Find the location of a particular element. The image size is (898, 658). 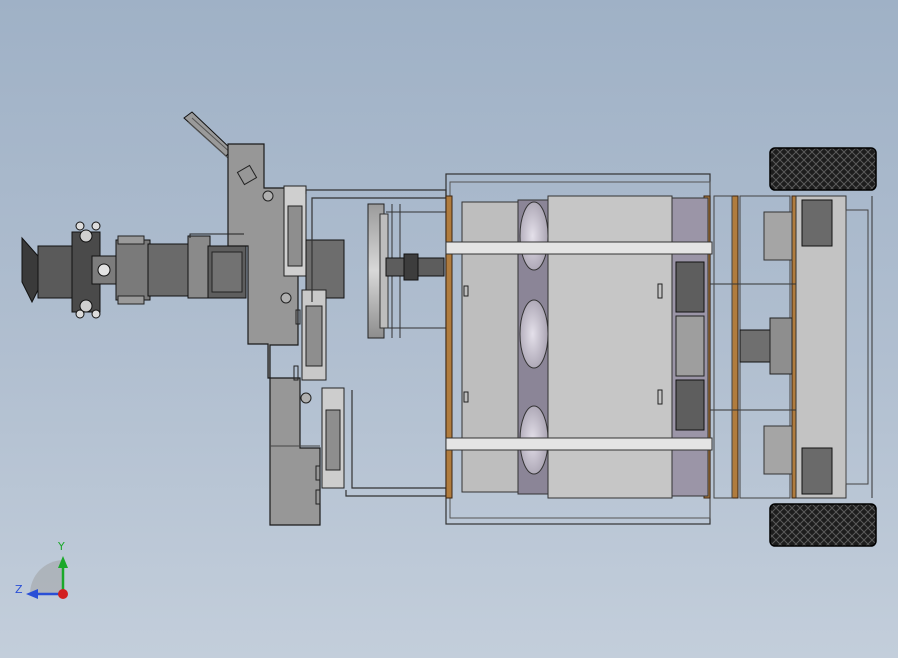

triad-y-label: Y is located at coordinates (61, 546).